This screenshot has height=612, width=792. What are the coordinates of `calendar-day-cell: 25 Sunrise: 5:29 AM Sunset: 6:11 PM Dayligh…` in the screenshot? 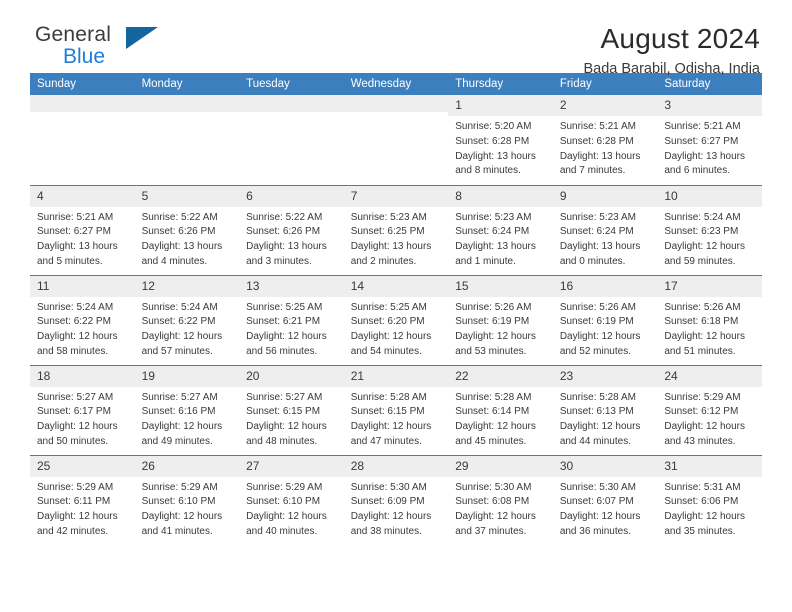 It's located at (82, 499).